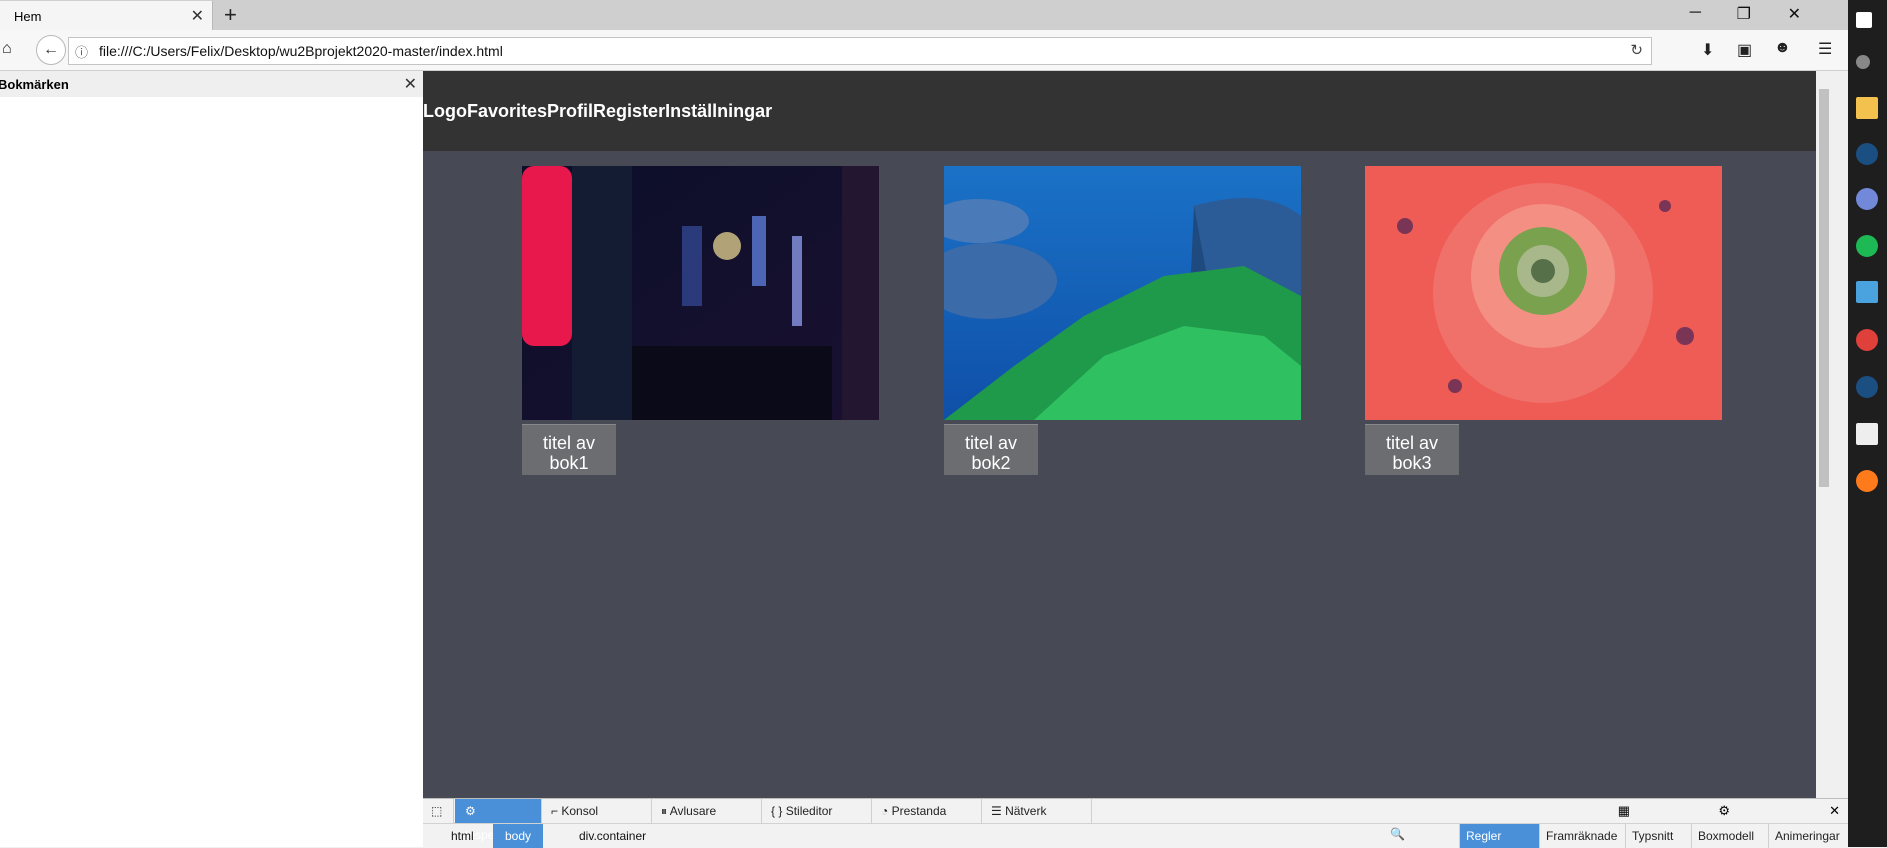 The image size is (1887, 848). What do you see at coordinates (665, 811) in the screenshot?
I see `pause-icon: ⏸` at bounding box center [665, 811].